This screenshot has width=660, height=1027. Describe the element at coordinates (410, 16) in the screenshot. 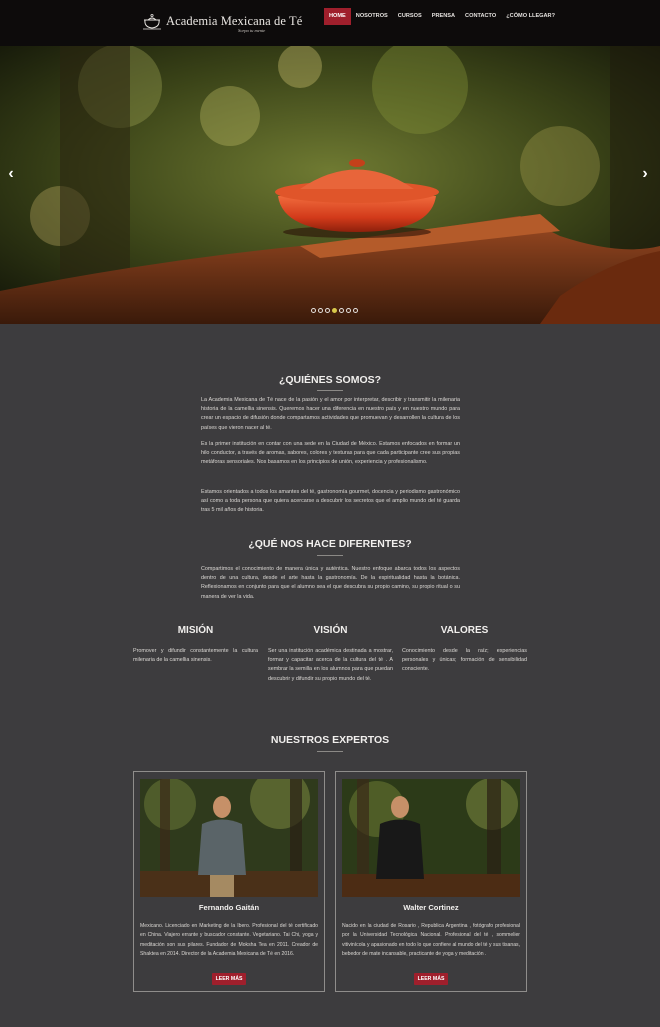

I see `nav-cursos: CURSOS` at that location.